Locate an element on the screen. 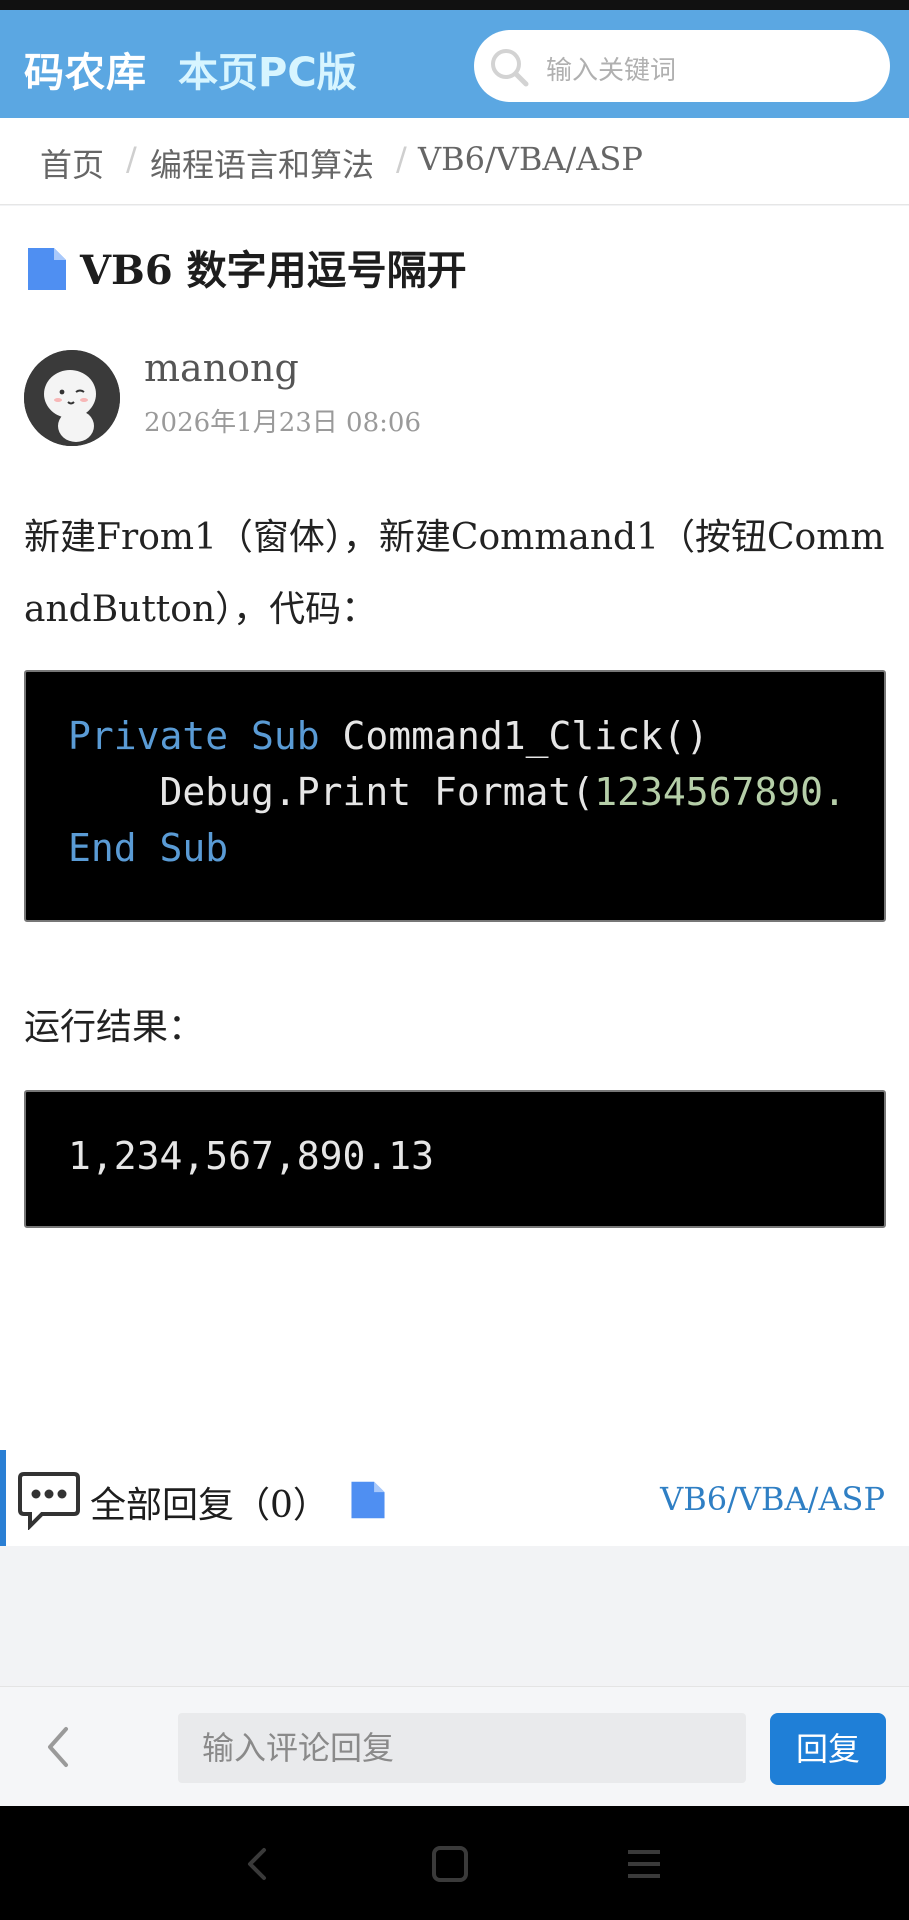 The height and width of the screenshot is (1920, 909). article-title: VB6 数字用逗号隔开 is located at coordinates (273, 270).